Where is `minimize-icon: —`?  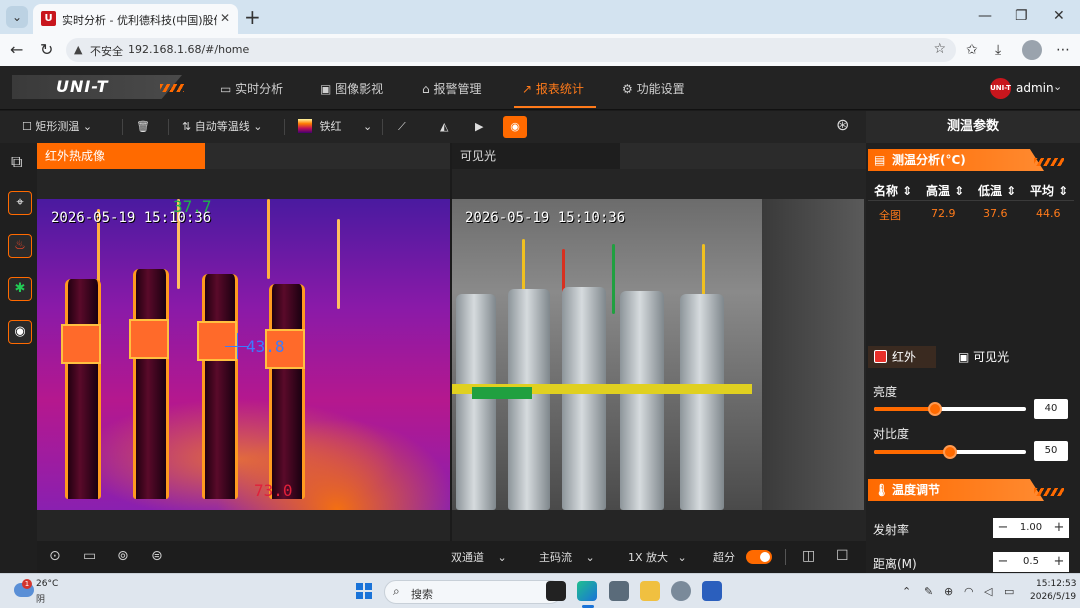
minimize-icon: — is located at coordinates (985, 16).